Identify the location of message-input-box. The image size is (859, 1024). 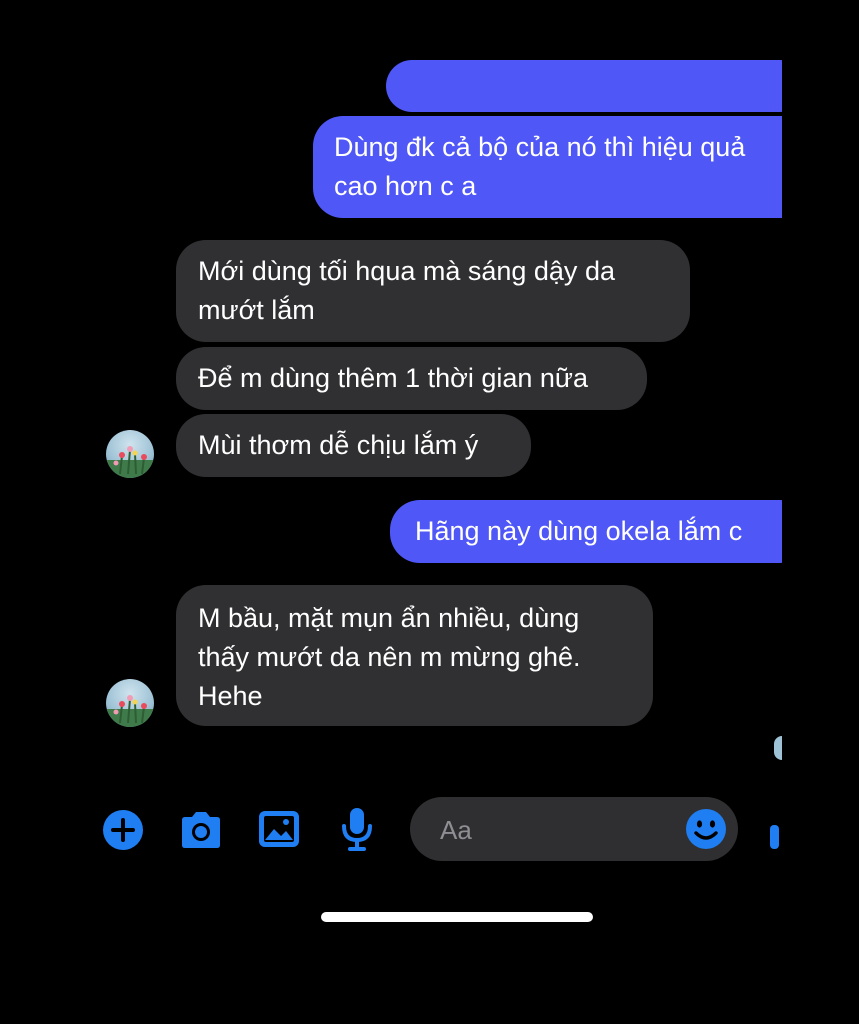
(574, 830).